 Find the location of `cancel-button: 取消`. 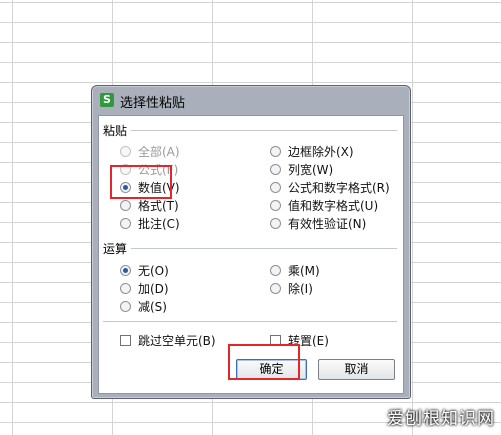

cancel-button: 取消 is located at coordinates (356, 369).